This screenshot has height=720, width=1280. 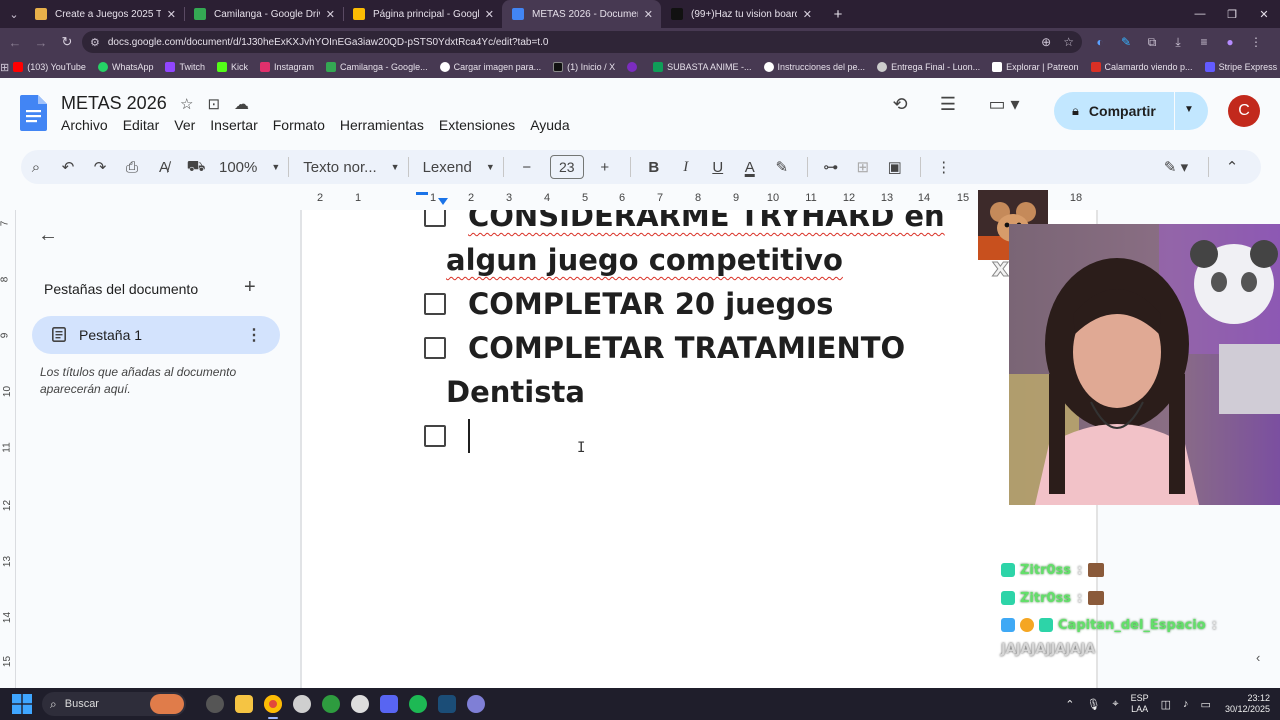 I want to click on xbox-icon, so click(x=330, y=704).